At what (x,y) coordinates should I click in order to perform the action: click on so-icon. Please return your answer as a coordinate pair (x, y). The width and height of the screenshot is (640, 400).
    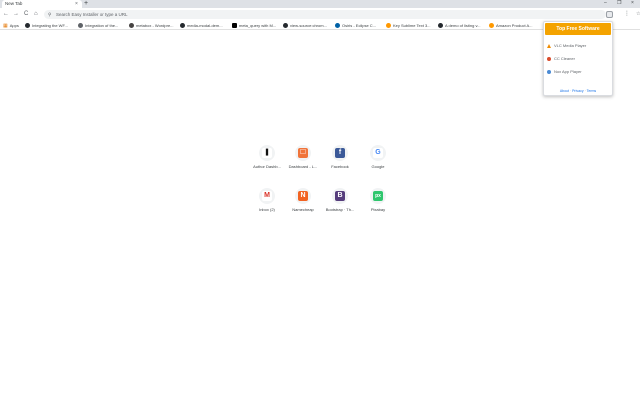
    Looking at the image, I should click on (80, 25).